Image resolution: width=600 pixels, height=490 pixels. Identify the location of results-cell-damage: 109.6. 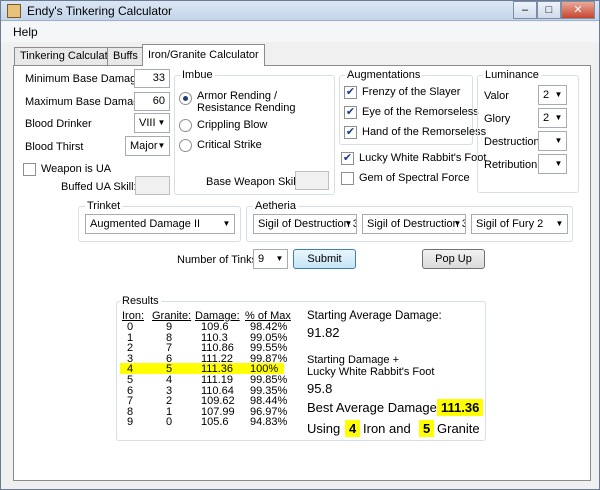
(215, 327).